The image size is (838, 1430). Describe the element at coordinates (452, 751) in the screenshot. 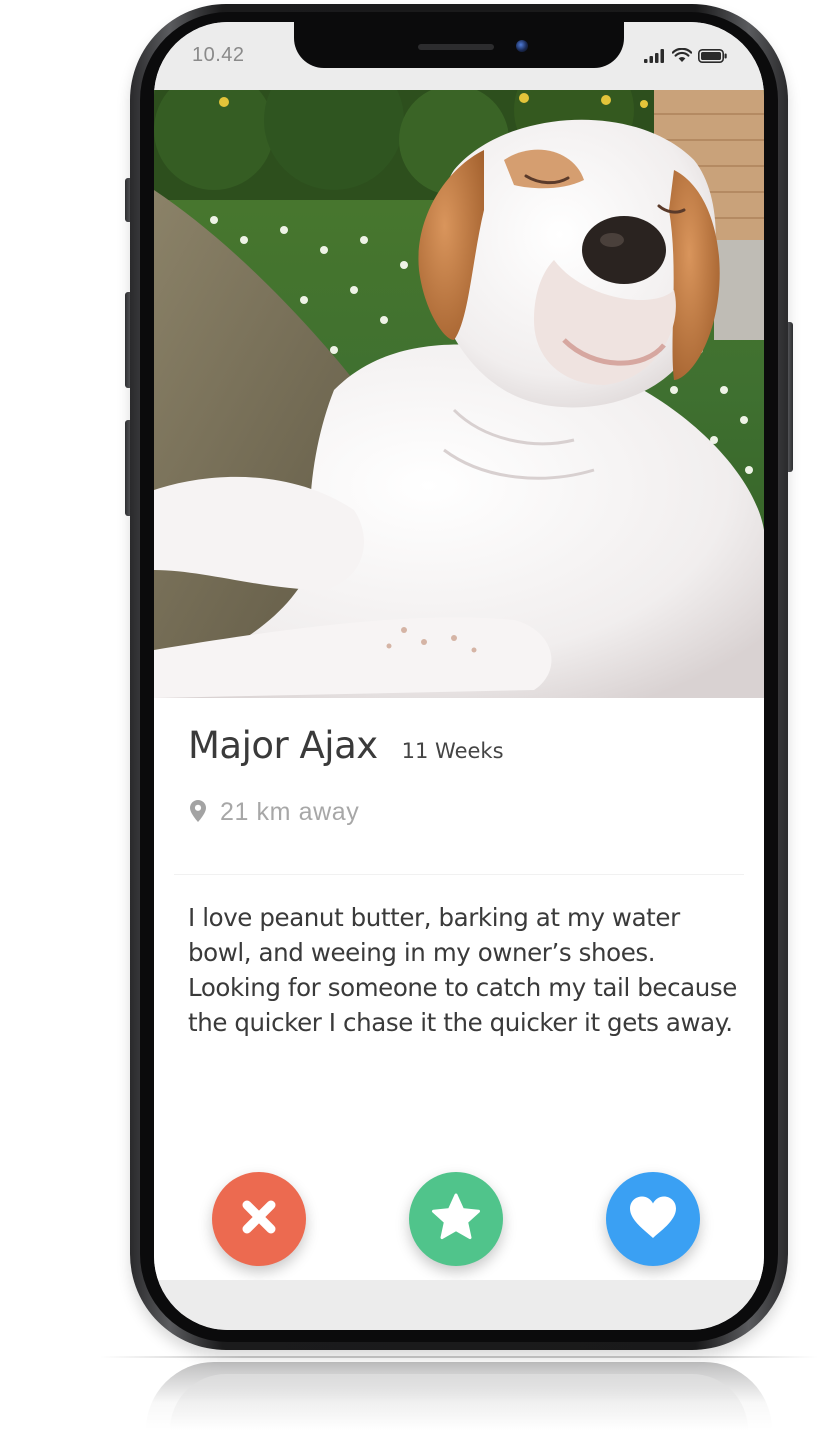

I see `profile-age: 11 Weeks` at that location.